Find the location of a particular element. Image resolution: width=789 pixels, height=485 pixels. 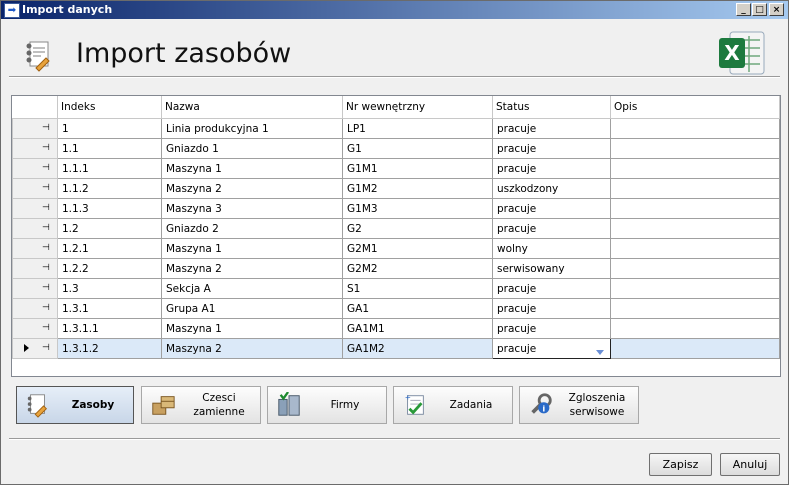

column-header-indeks: Indeks is located at coordinates (109, 107).